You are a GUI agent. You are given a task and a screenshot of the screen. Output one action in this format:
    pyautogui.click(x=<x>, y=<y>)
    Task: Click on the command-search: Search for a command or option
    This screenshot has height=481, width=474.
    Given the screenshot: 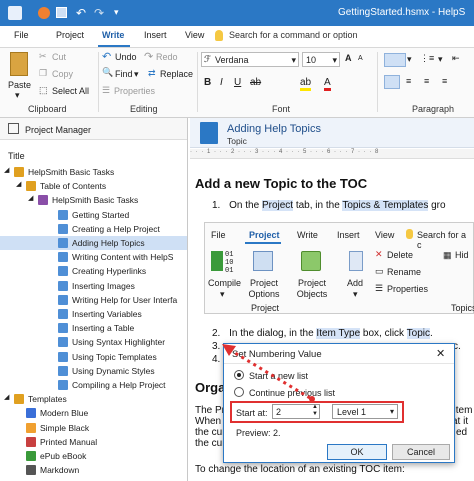 What is the action you would take?
    pyautogui.click(x=293, y=35)
    